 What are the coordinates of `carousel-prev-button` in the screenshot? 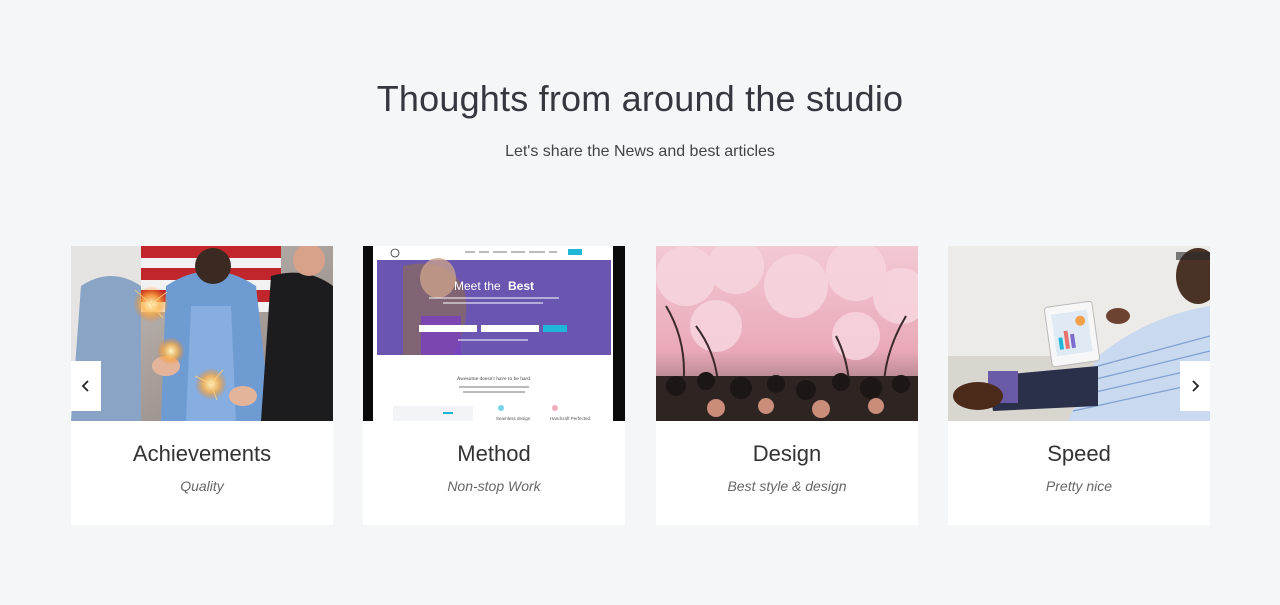 It's located at (86, 386).